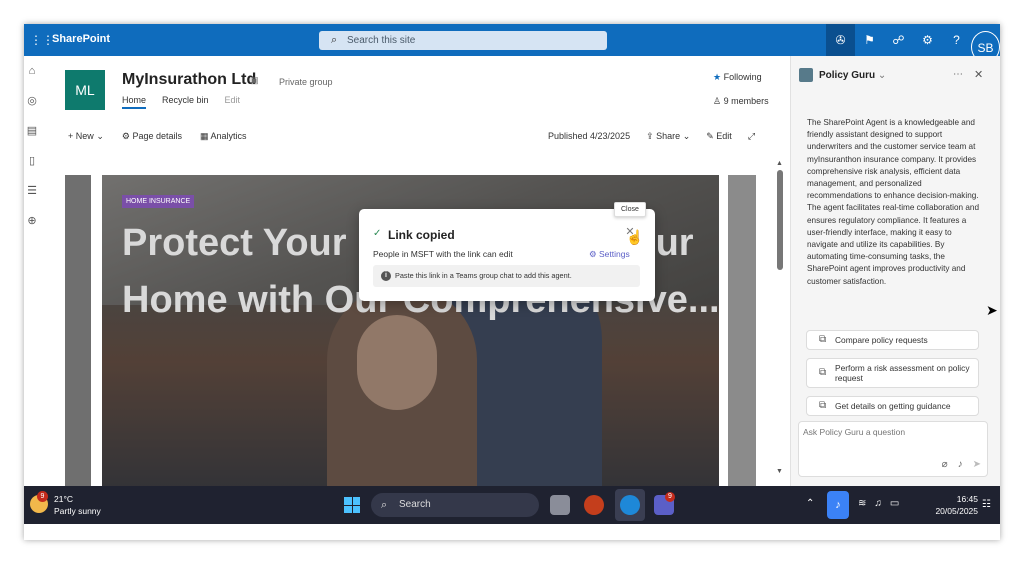 The width and height of the screenshot is (1024, 564). Describe the element at coordinates (838, 505) in the screenshot. I see `microphone-icon: ♪` at that location.